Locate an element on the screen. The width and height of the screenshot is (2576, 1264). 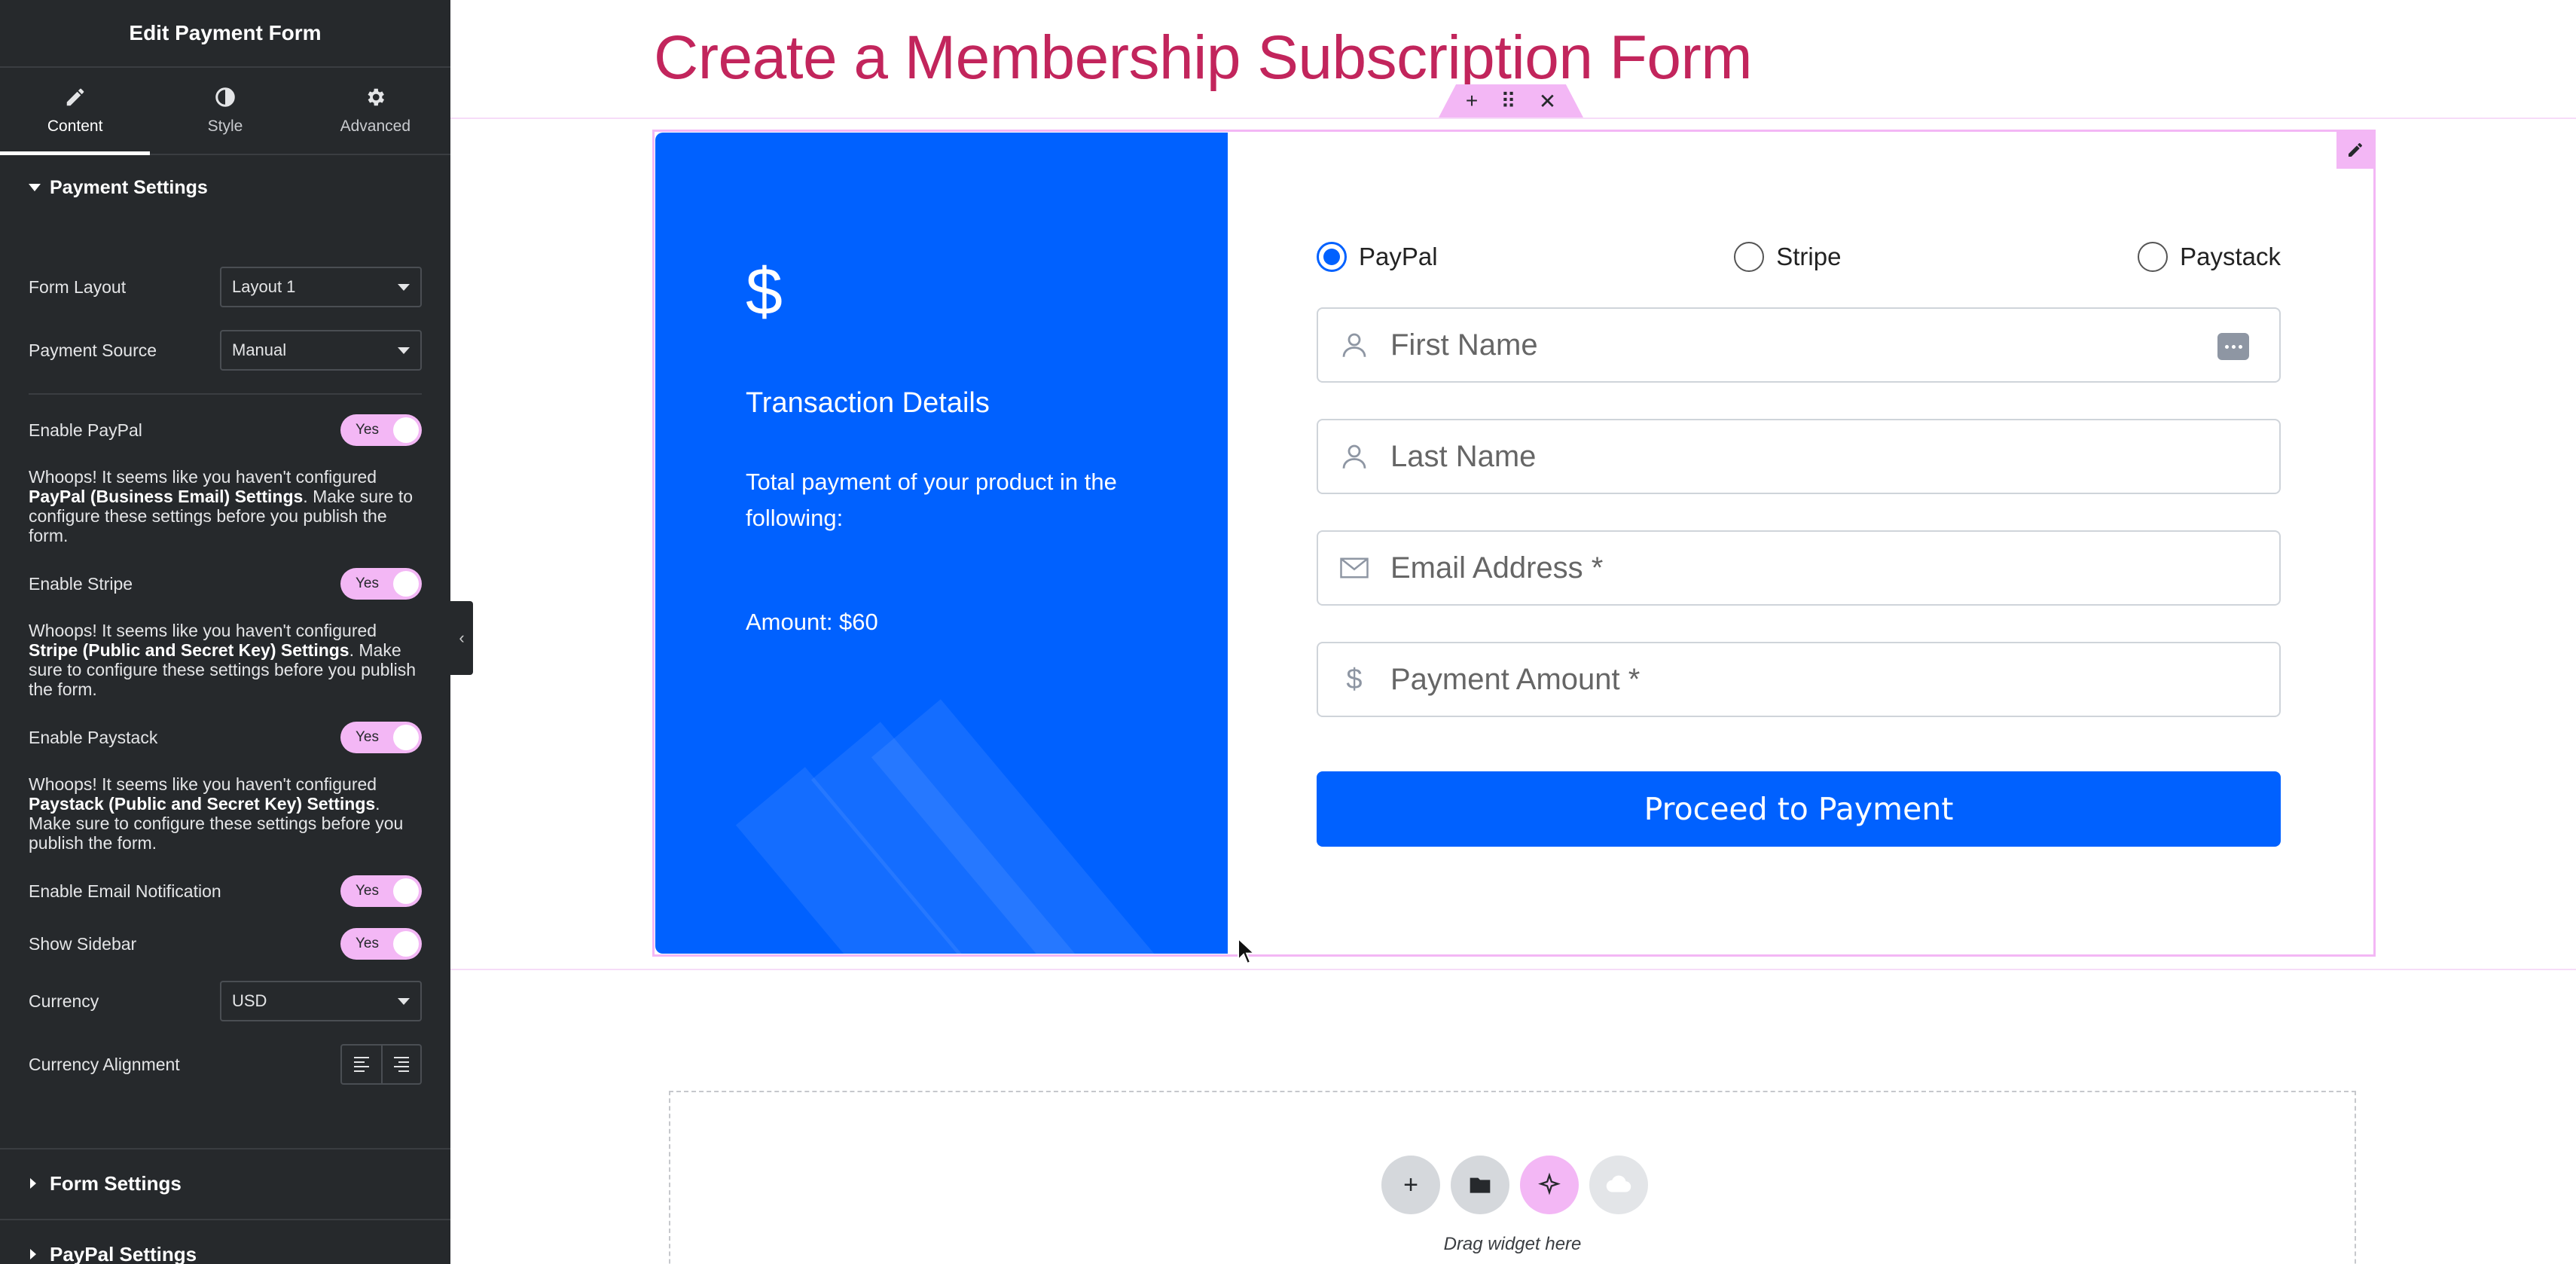
delete-section-button: ✕ is located at coordinates (1548, 101).